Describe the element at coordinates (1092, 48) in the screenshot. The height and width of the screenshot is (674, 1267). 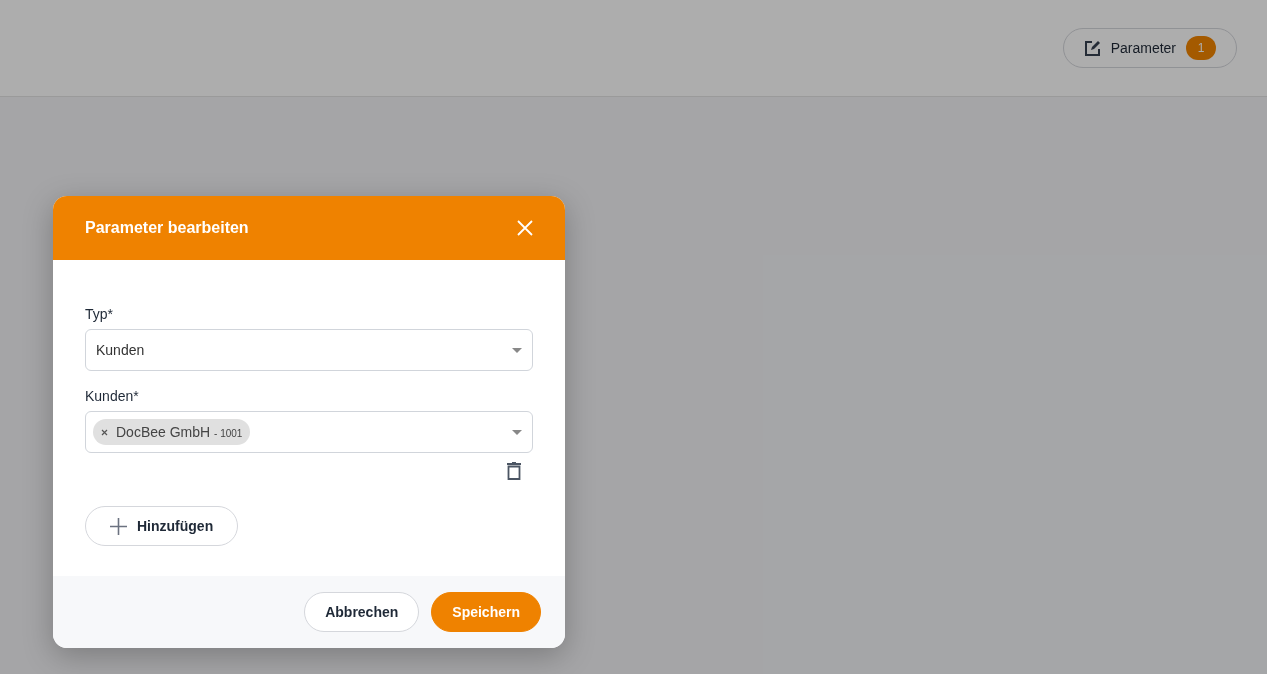
I see `edit-icon` at that location.